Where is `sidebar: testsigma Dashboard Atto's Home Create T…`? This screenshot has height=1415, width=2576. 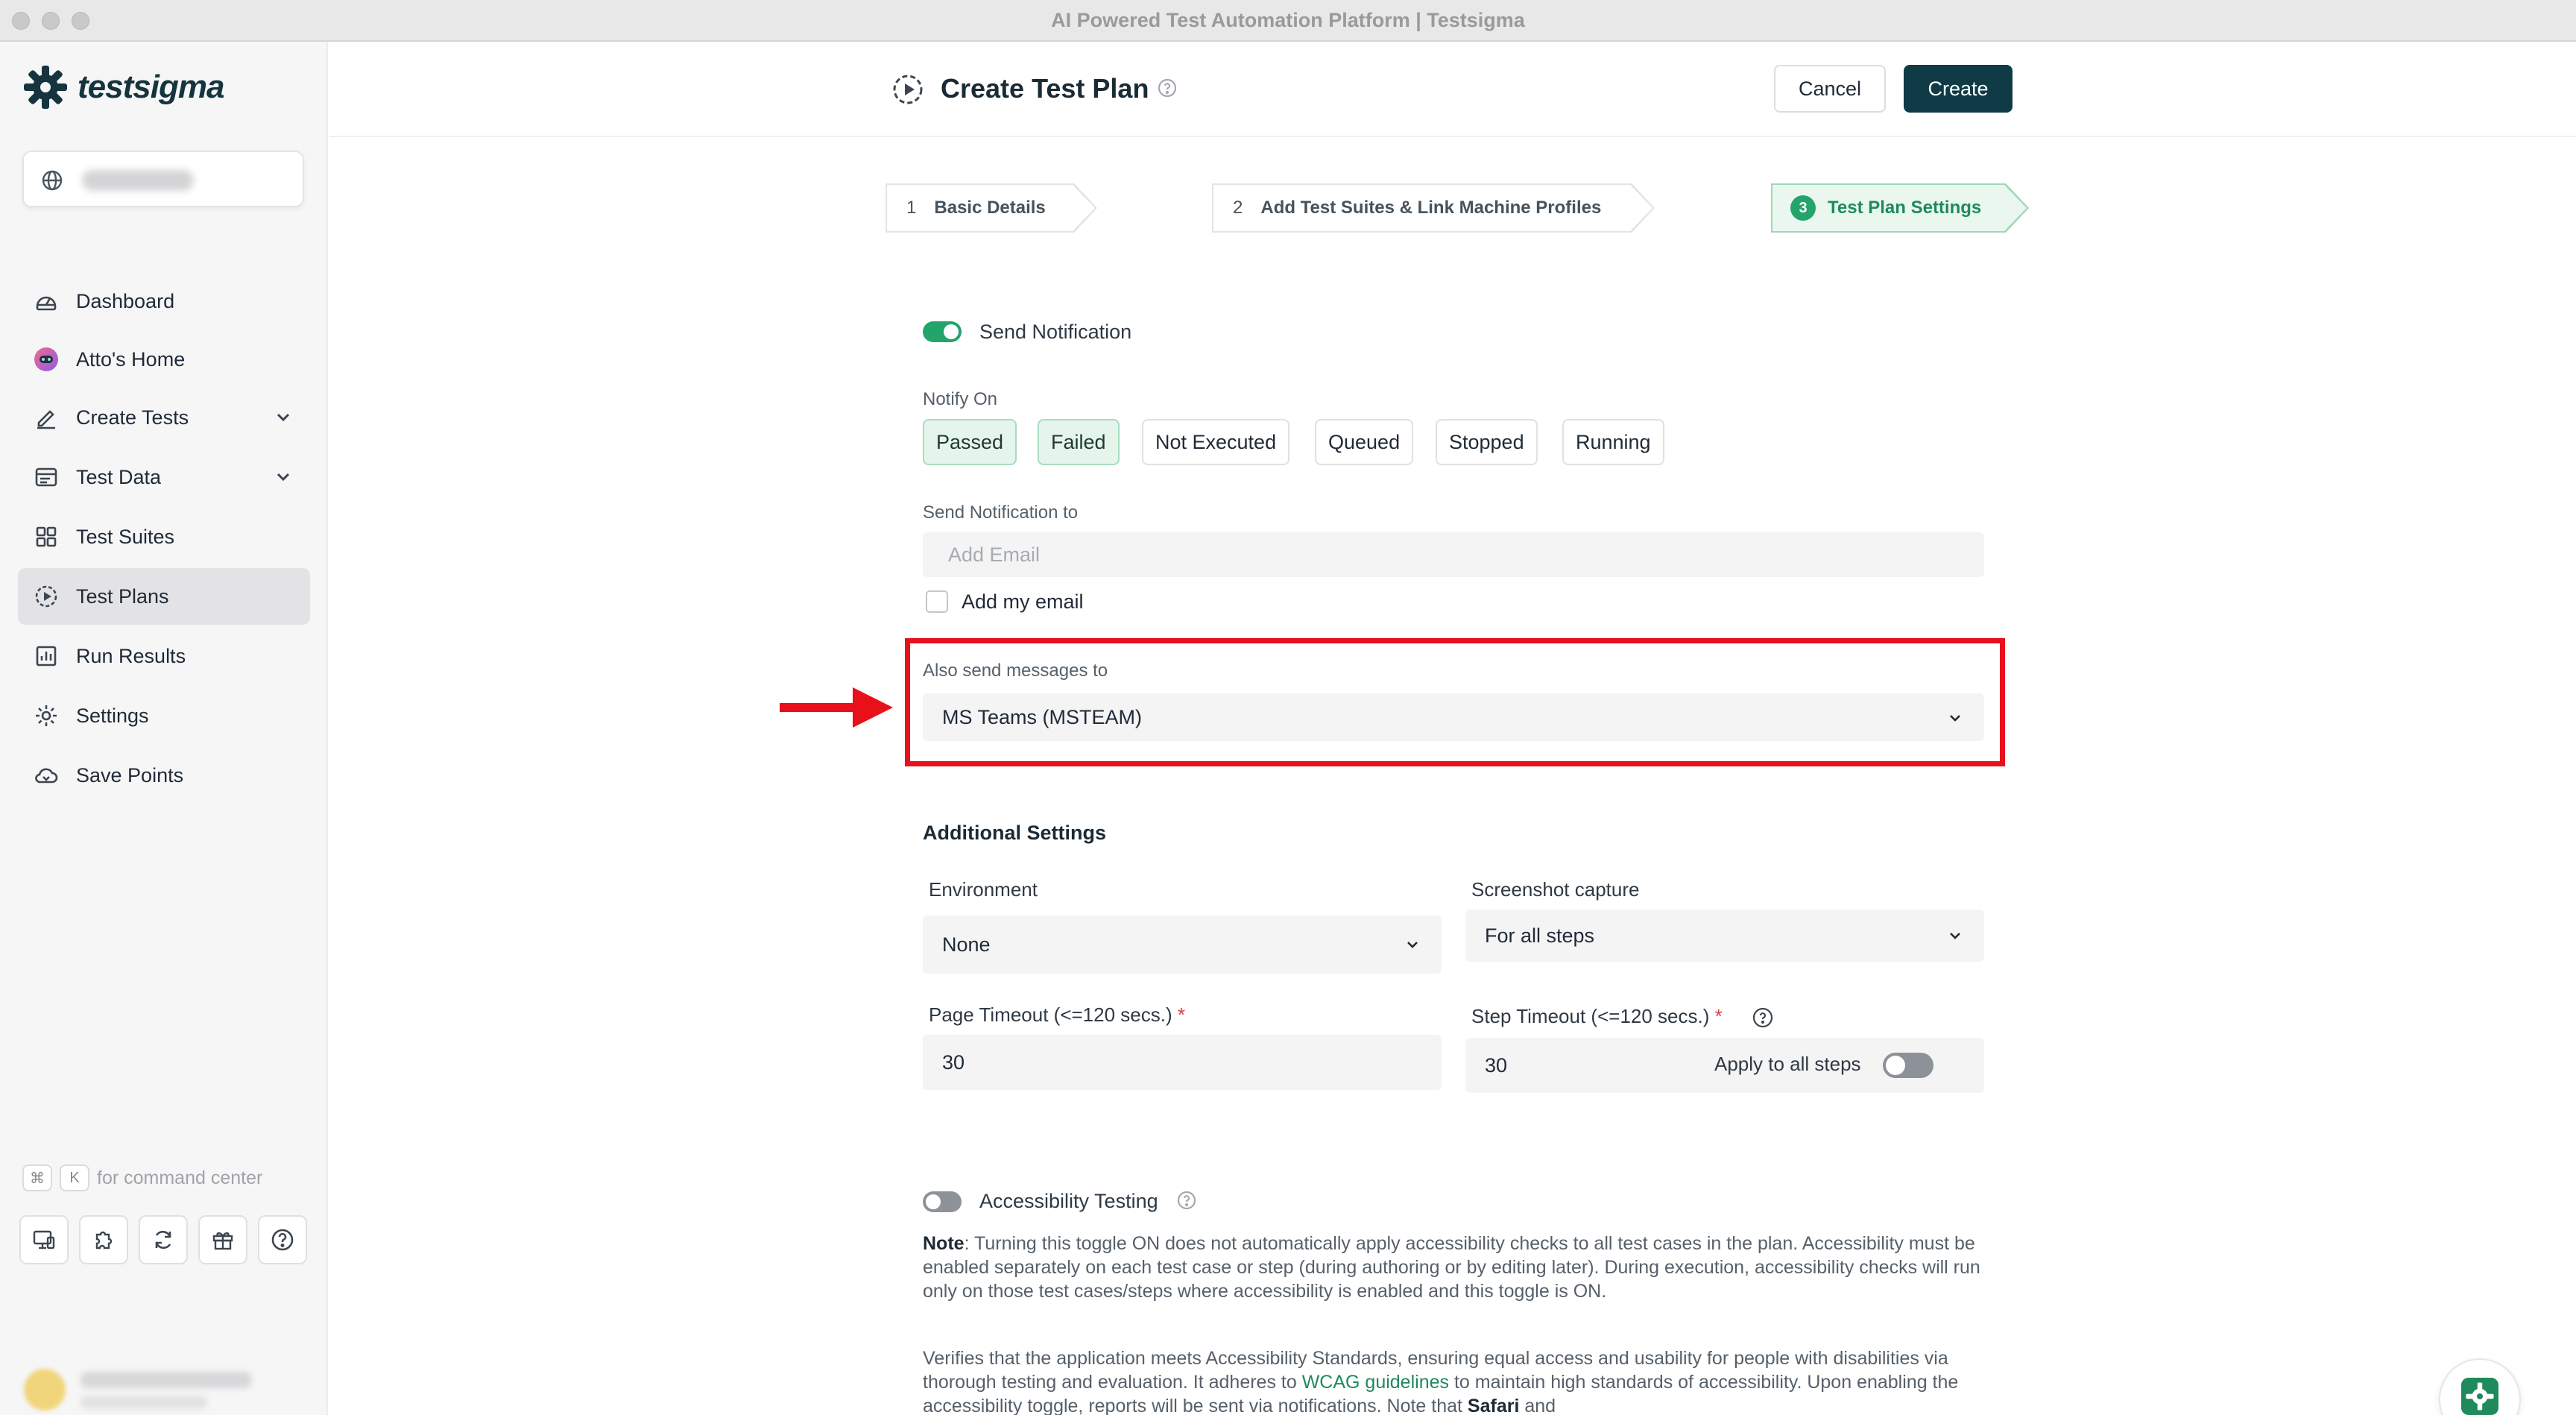
sidebar: testsigma Dashboard Atto's Home Create T… is located at coordinates (164, 728).